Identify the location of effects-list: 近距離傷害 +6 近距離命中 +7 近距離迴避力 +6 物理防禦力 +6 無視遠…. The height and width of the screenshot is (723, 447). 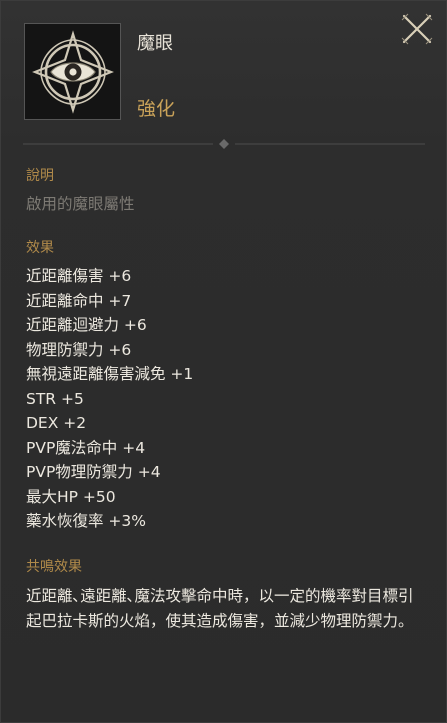
(109, 399).